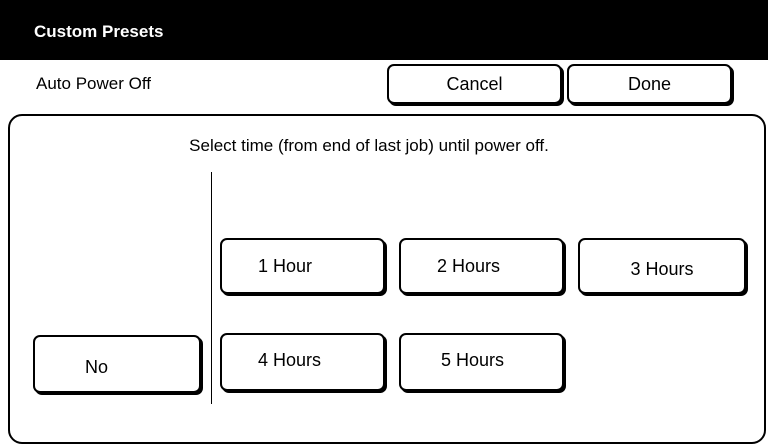 The height and width of the screenshot is (444, 768). What do you see at coordinates (93, 83) in the screenshot?
I see `setting-label: Auto Power Off` at bounding box center [93, 83].